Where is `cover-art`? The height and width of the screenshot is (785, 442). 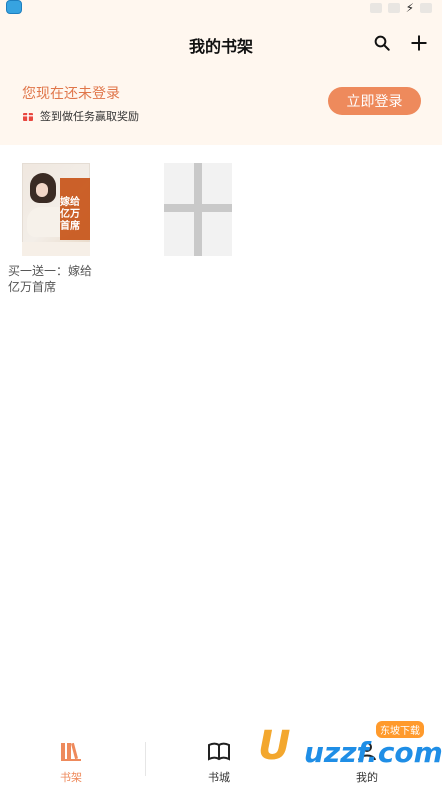
cover-art is located at coordinates (42, 190).